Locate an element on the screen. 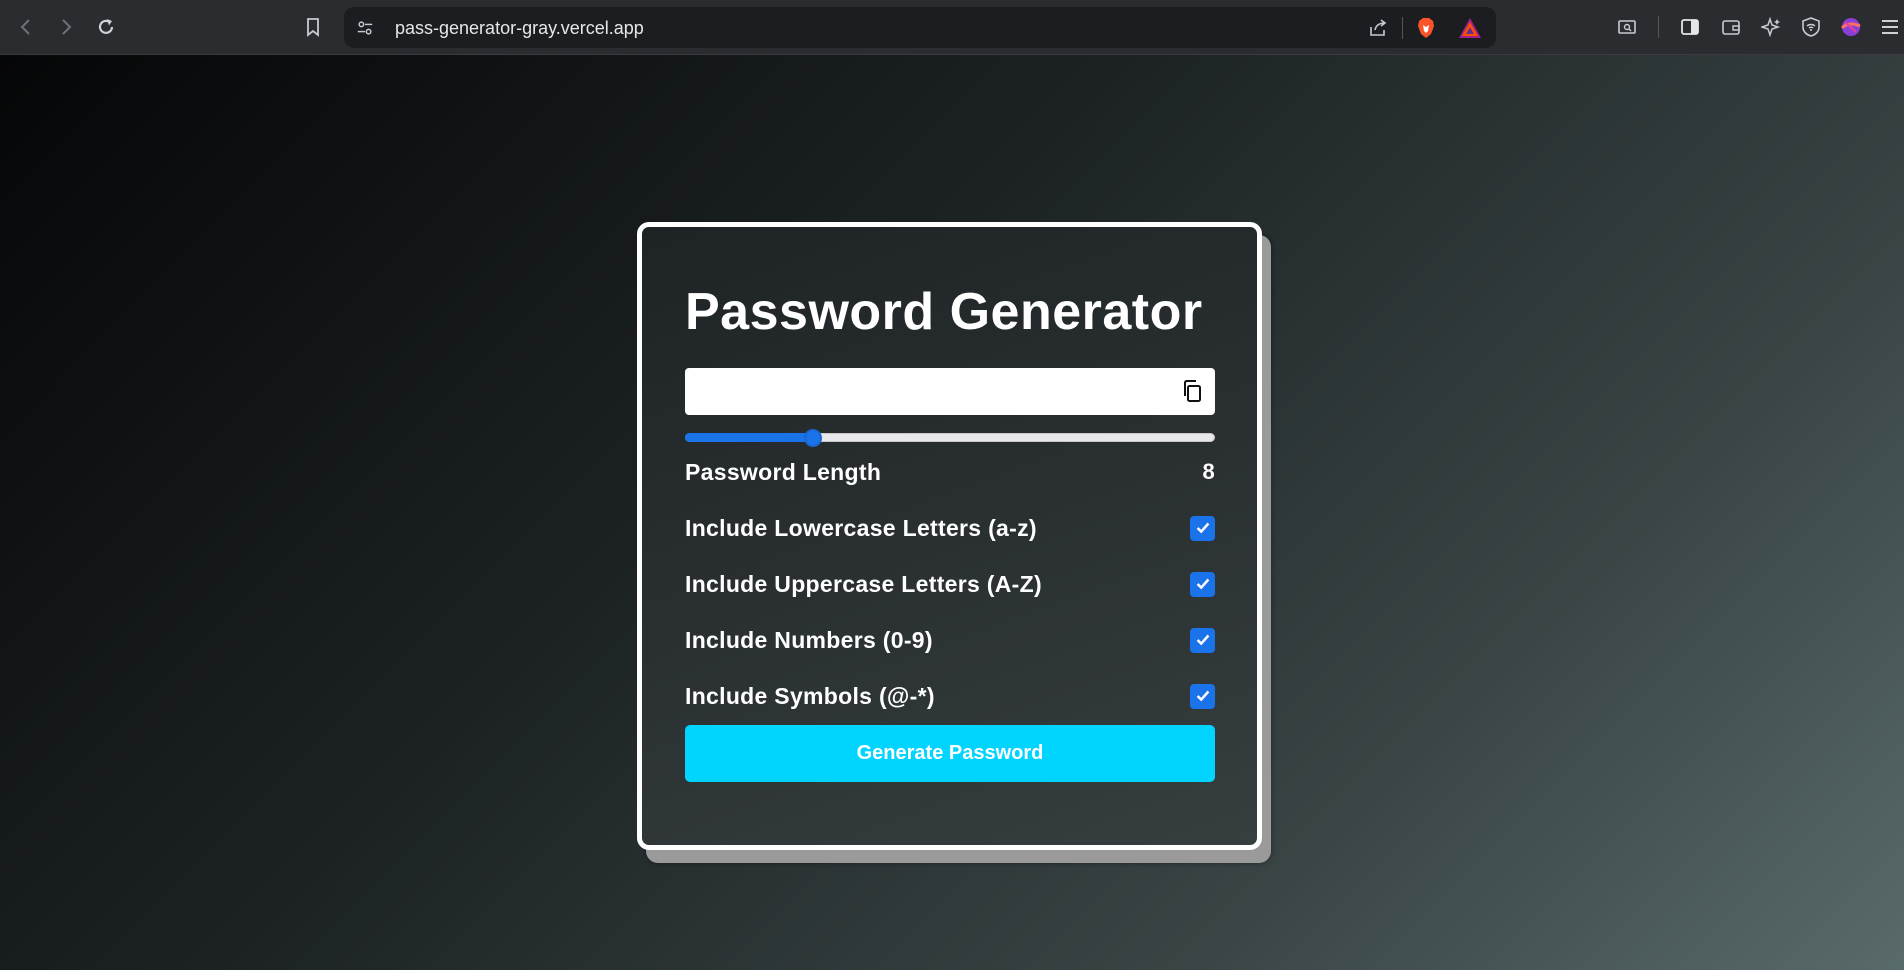 The width and height of the screenshot is (1904, 970). bookmark-icon is located at coordinates (313, 27).